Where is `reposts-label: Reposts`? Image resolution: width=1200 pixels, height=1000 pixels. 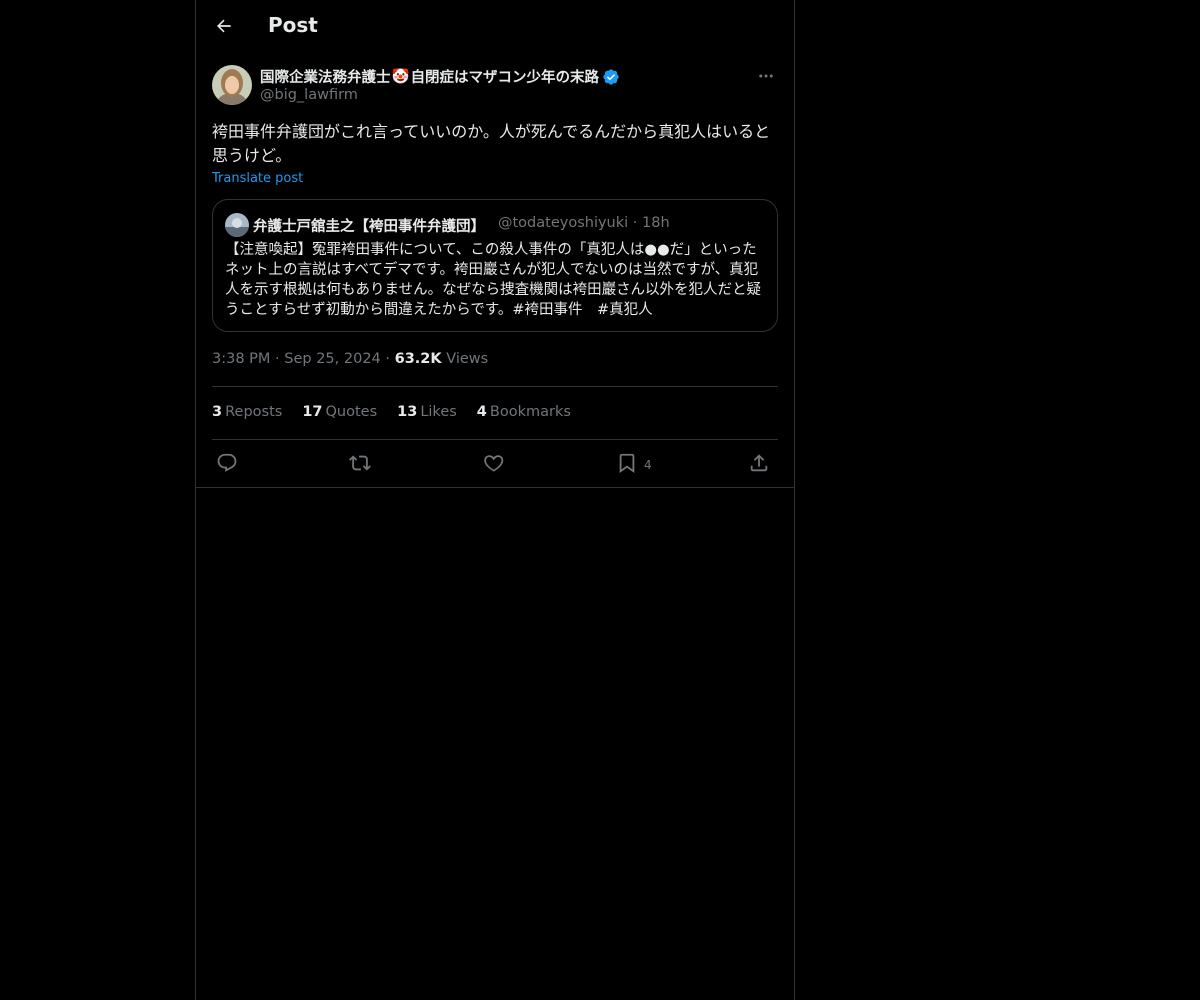 reposts-label: Reposts is located at coordinates (254, 412).